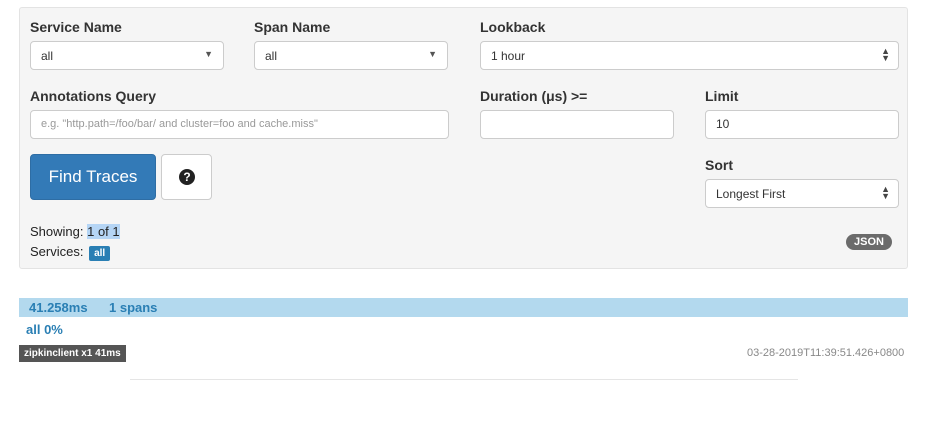 The image size is (949, 428). Describe the element at coordinates (722, 96) in the screenshot. I see `limit-label: Limit` at that location.